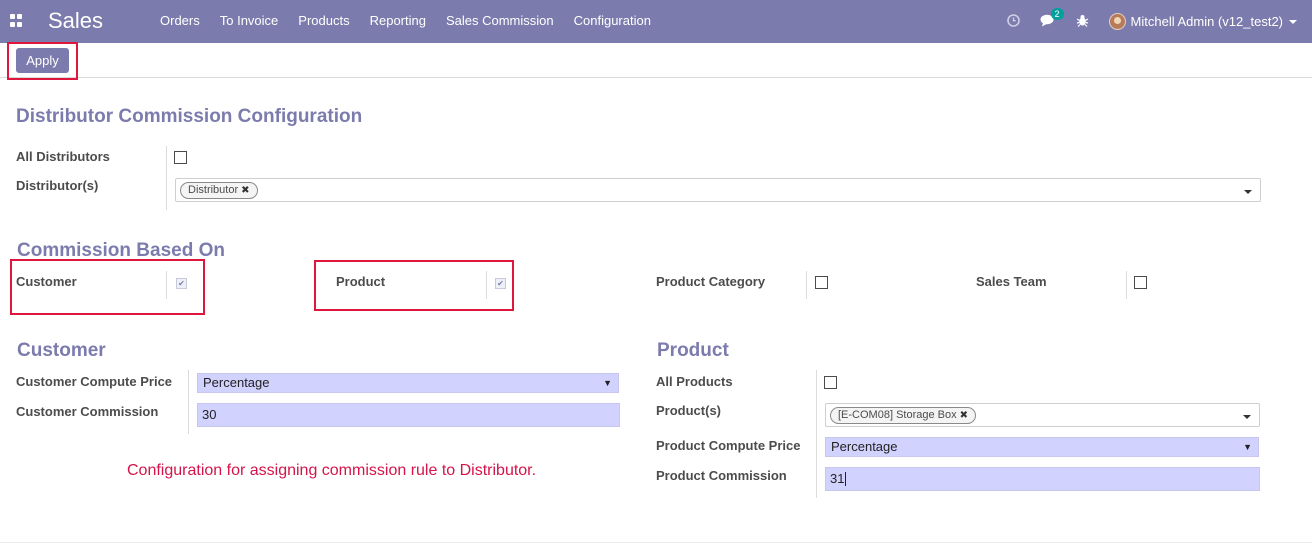 This screenshot has height=546, width=1312. What do you see at coordinates (94, 381) in the screenshot?
I see `customer-compute-price-label: Customer Compute Price` at bounding box center [94, 381].